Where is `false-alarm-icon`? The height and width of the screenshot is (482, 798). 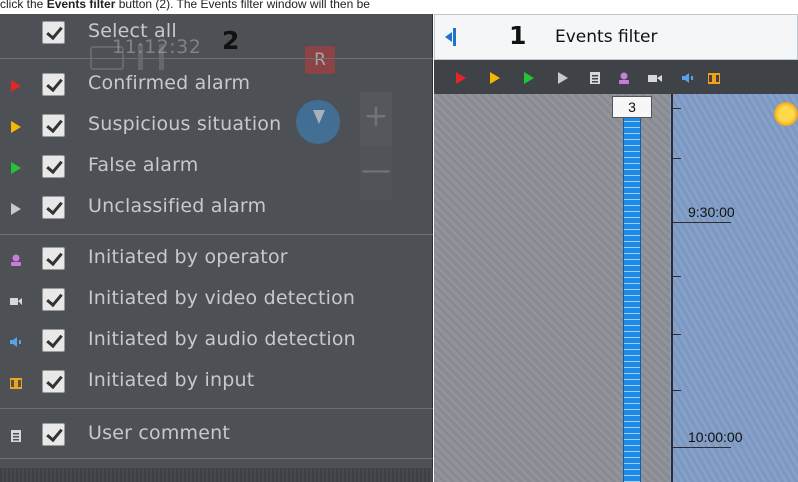 false-alarm-icon is located at coordinates (529, 78).